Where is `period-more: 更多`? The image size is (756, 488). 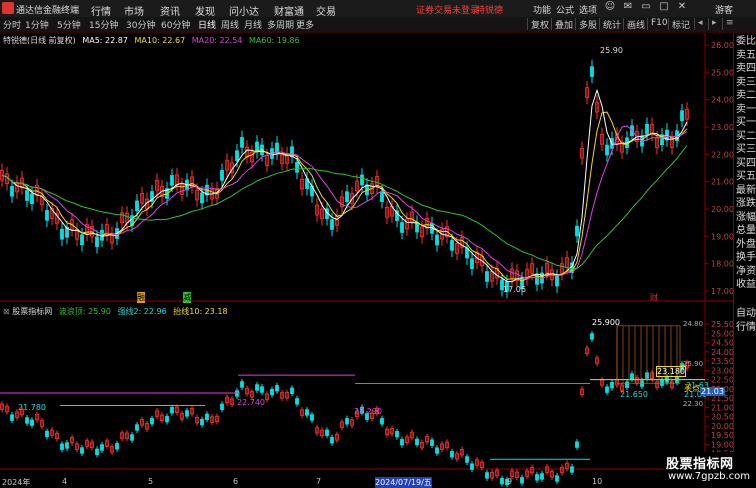
period-more: 更多 is located at coordinates (305, 24).